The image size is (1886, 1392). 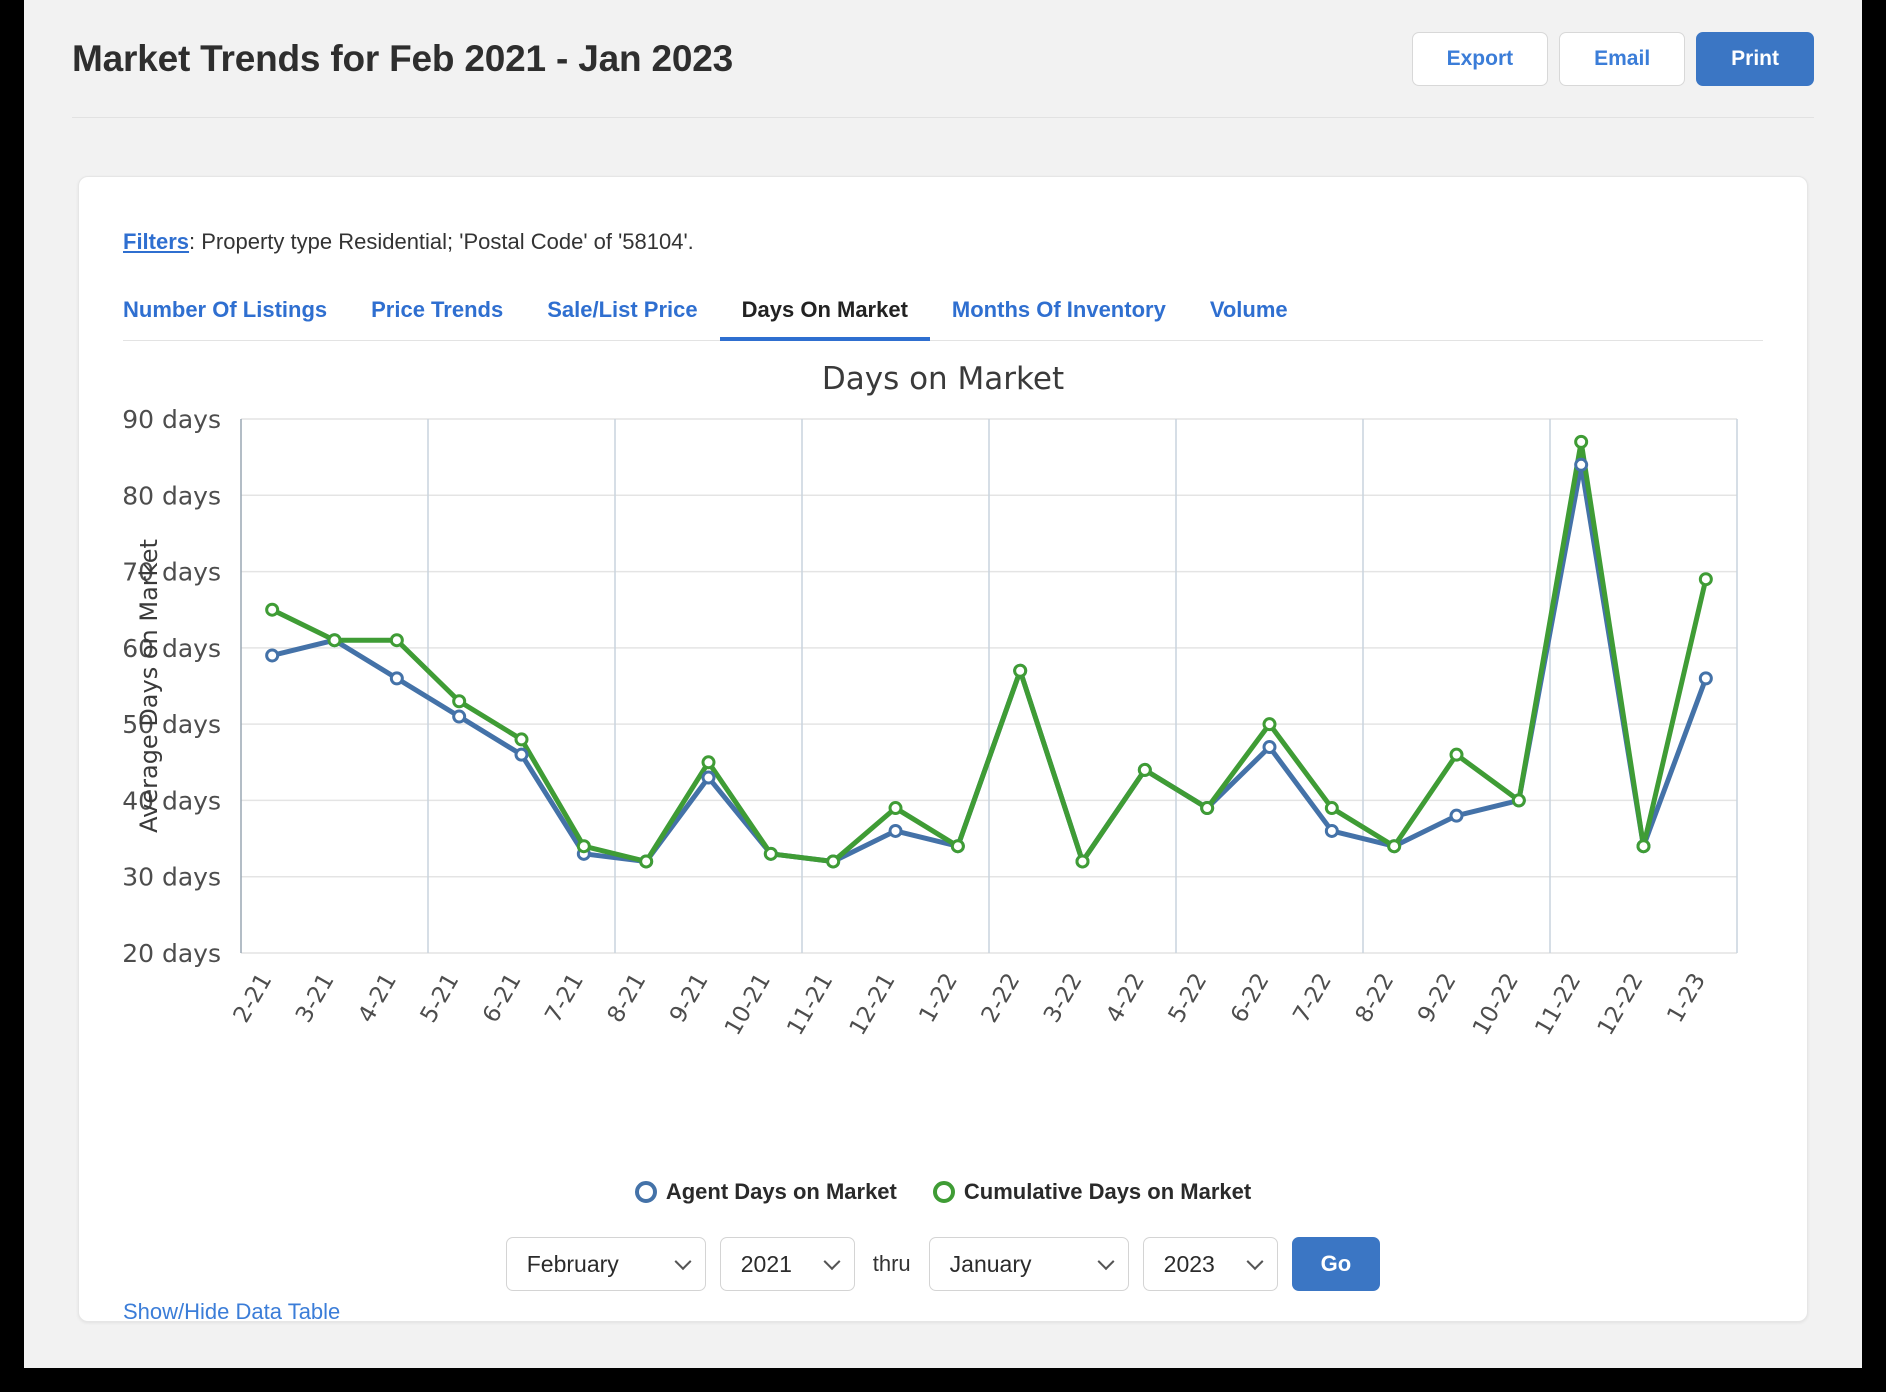 I want to click on x-axis-tick-label: 12-21, so click(x=873, y=1004).